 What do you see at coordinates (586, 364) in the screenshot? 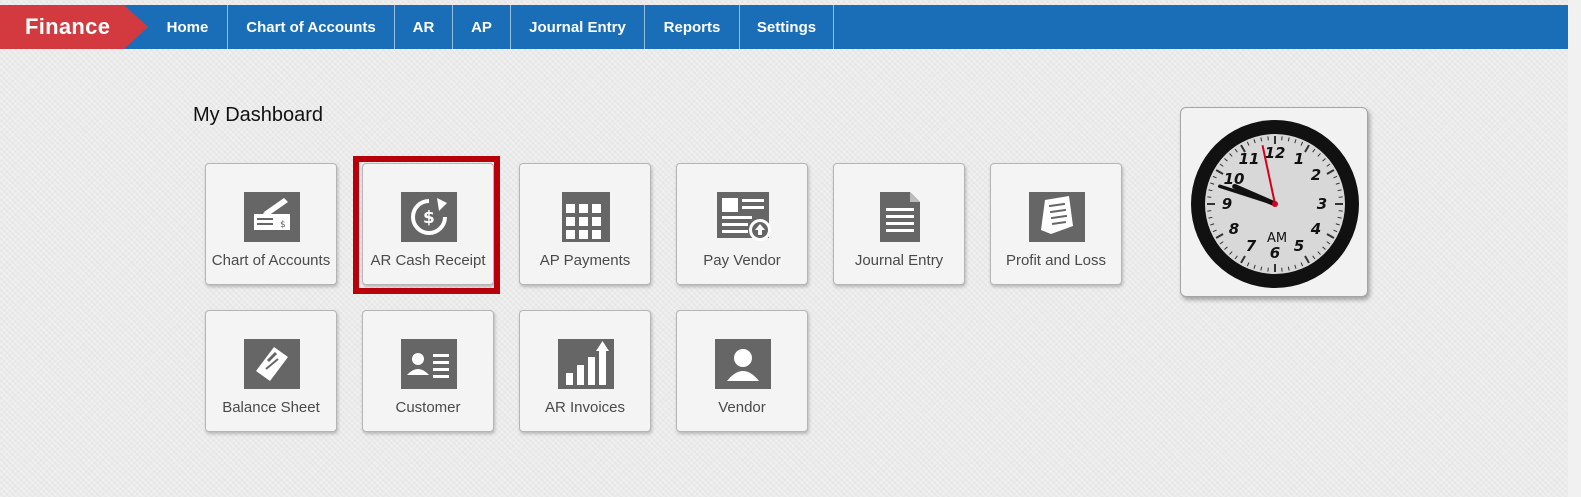
I see `bar-chart-icon` at bounding box center [586, 364].